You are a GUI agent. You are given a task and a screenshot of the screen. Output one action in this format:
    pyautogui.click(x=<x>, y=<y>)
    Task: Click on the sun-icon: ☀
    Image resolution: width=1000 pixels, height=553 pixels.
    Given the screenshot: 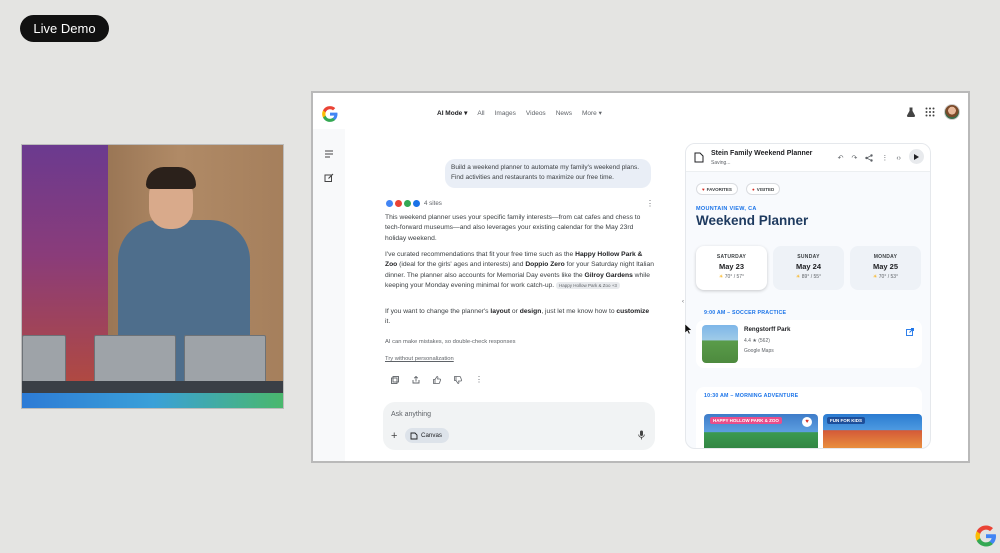 What is the action you would take?
    pyautogui.click(x=875, y=277)
    